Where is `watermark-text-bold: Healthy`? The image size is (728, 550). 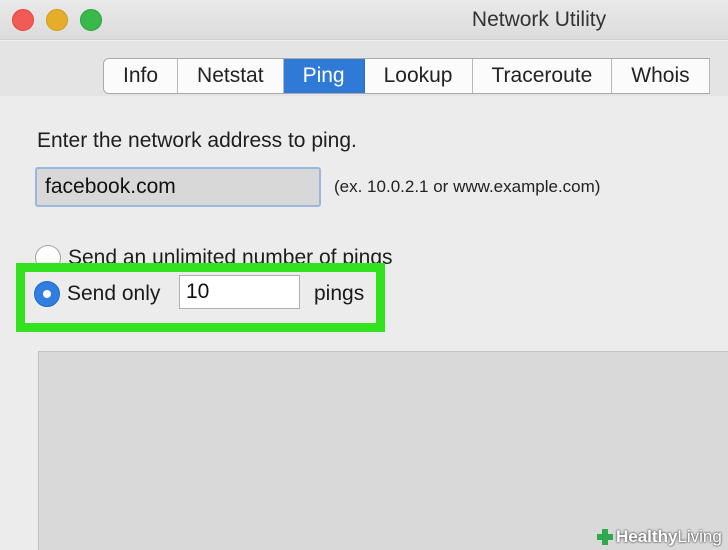 watermark-text-bold: Healthy is located at coordinates (647, 536).